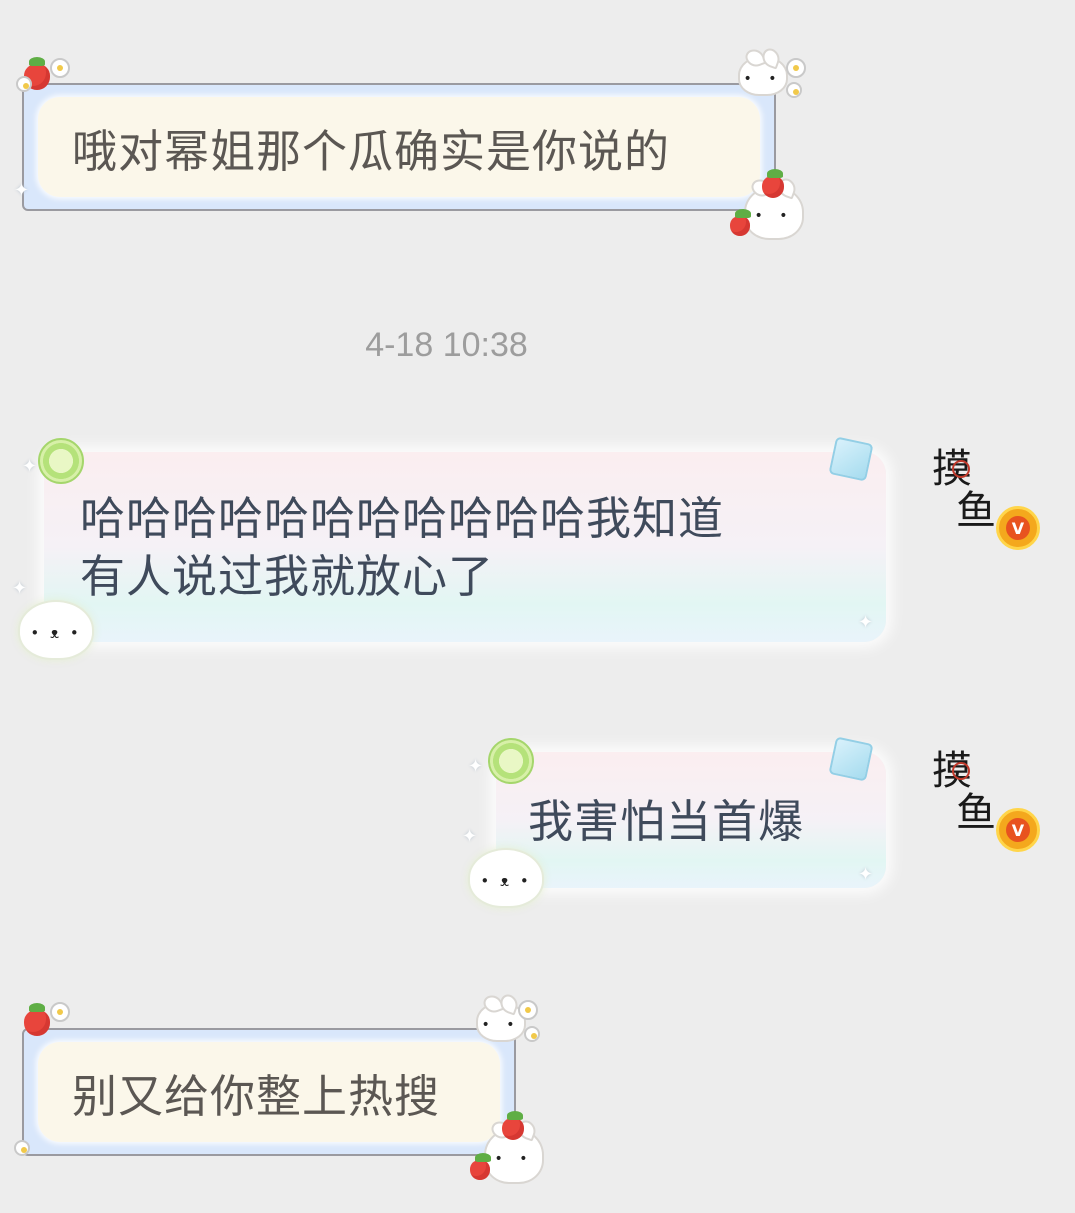 The width and height of the screenshot is (1075, 1213). Describe the element at coordinates (287, 576) in the screenshot. I see `message-text-line-2: 有人说过我就放心了` at that location.